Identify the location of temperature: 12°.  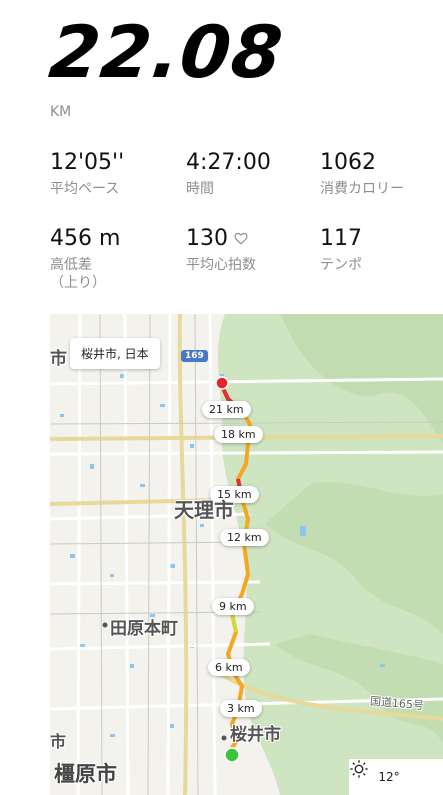
(389, 777).